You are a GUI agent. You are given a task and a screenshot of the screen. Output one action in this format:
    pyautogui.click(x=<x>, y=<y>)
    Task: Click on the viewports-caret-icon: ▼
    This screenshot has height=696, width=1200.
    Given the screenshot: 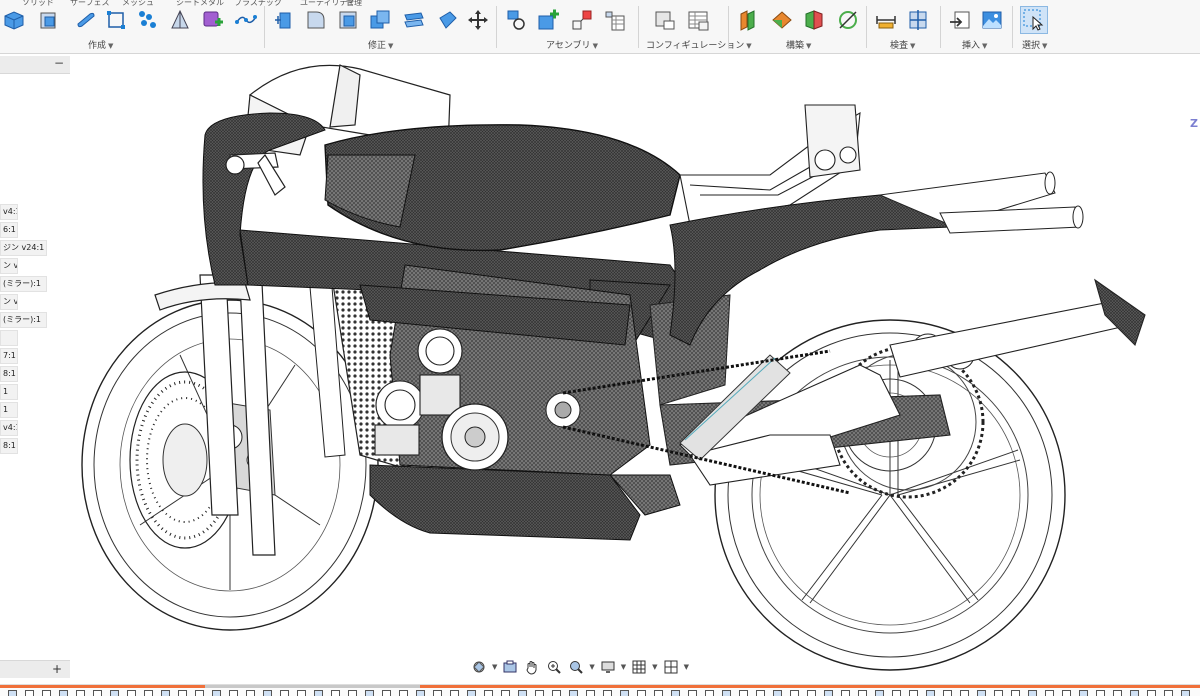 What is the action you would take?
    pyautogui.click(x=686, y=667)
    